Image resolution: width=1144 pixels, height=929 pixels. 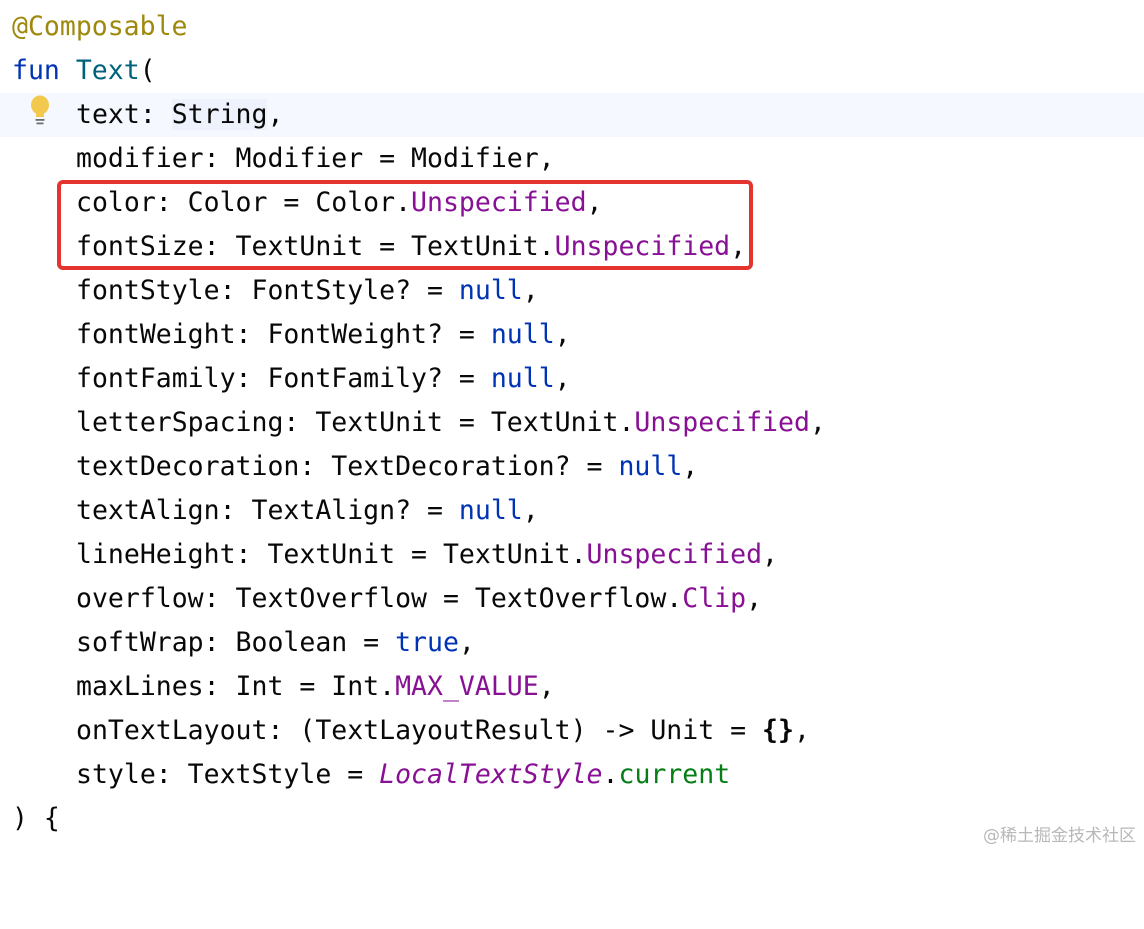 What do you see at coordinates (467, 686) in the screenshot?
I see `code-token: MAX_VALUE` at bounding box center [467, 686].